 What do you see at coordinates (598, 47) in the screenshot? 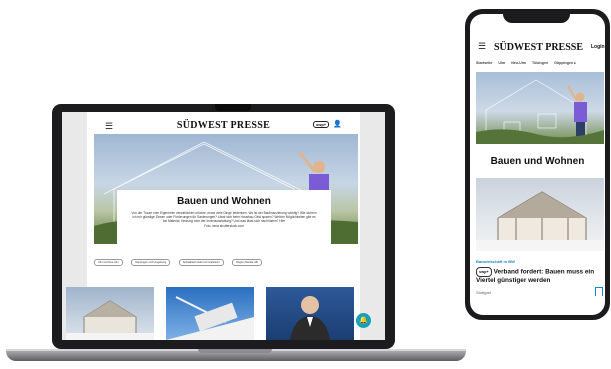
I see `login-link: Login` at bounding box center [598, 47].